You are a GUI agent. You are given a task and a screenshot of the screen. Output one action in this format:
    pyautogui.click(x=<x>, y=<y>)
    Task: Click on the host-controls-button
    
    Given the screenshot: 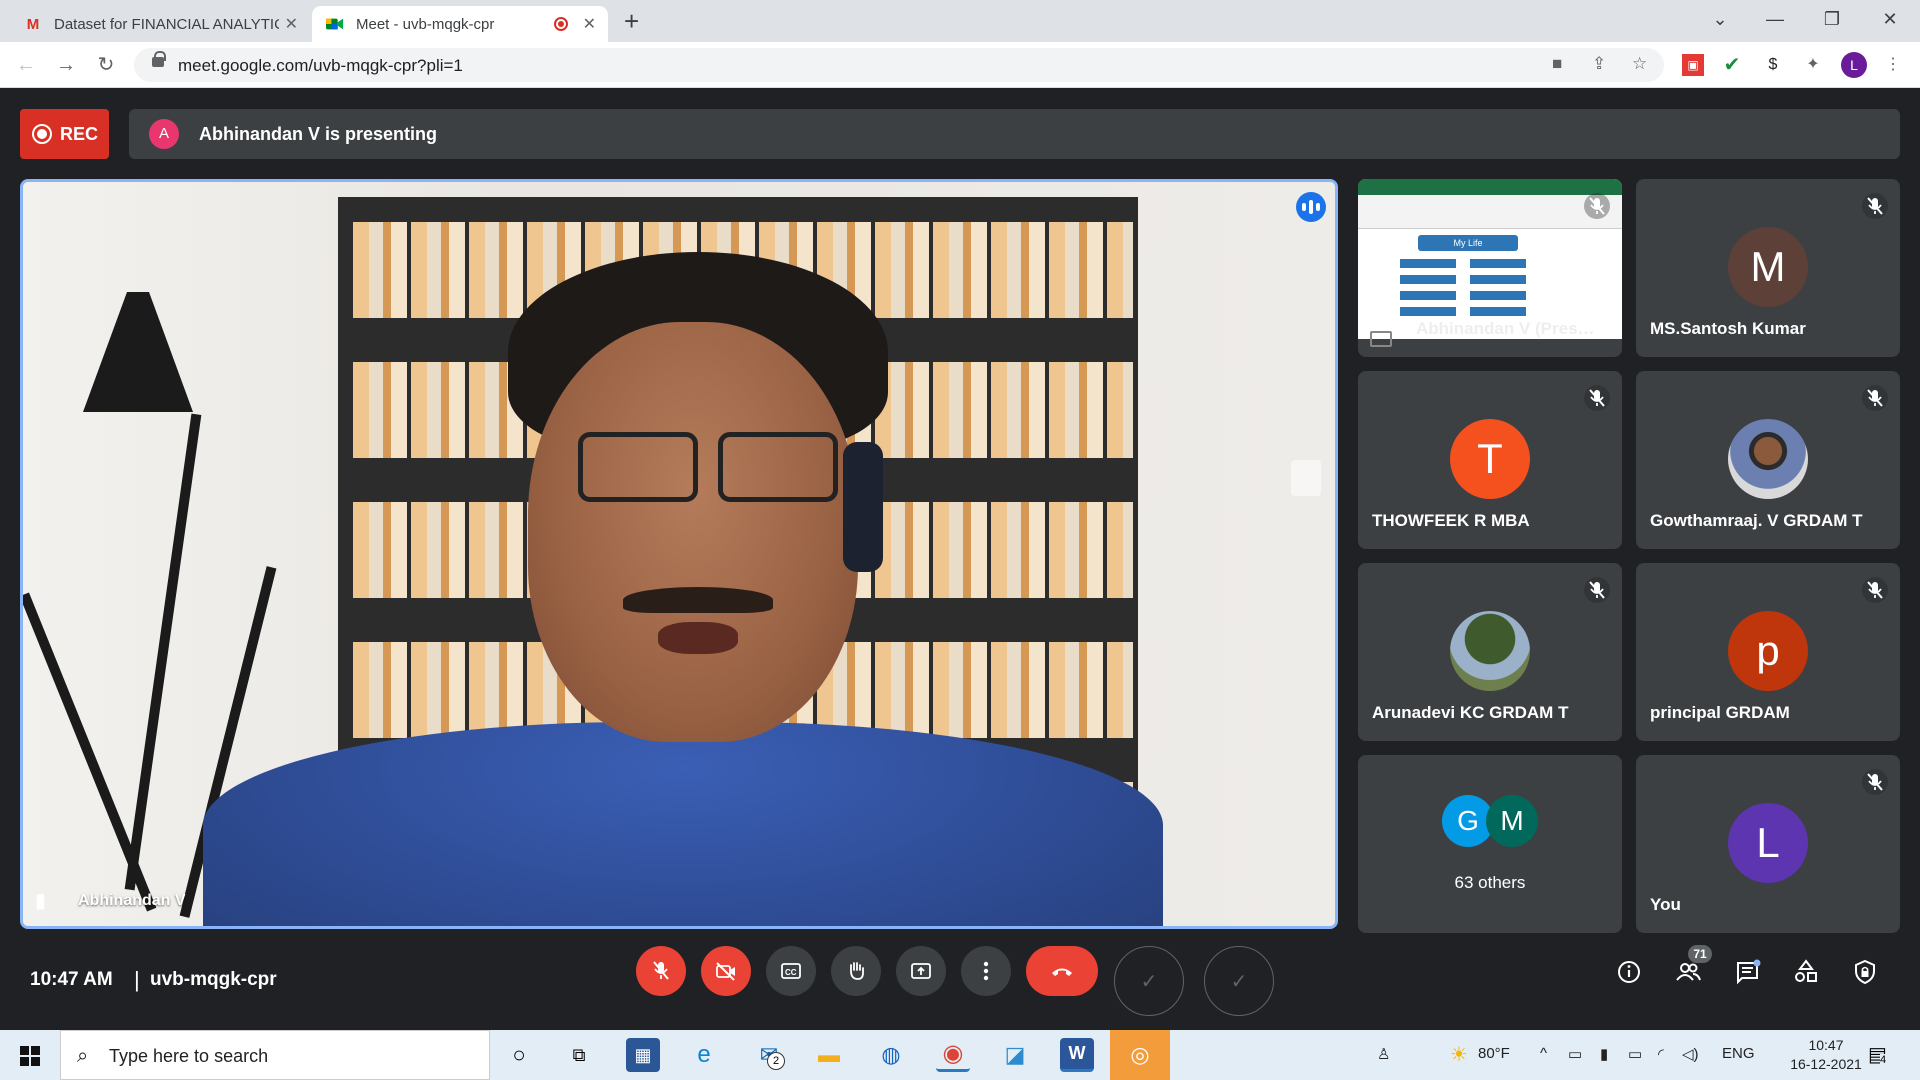 What is the action you would take?
    pyautogui.click(x=1865, y=972)
    